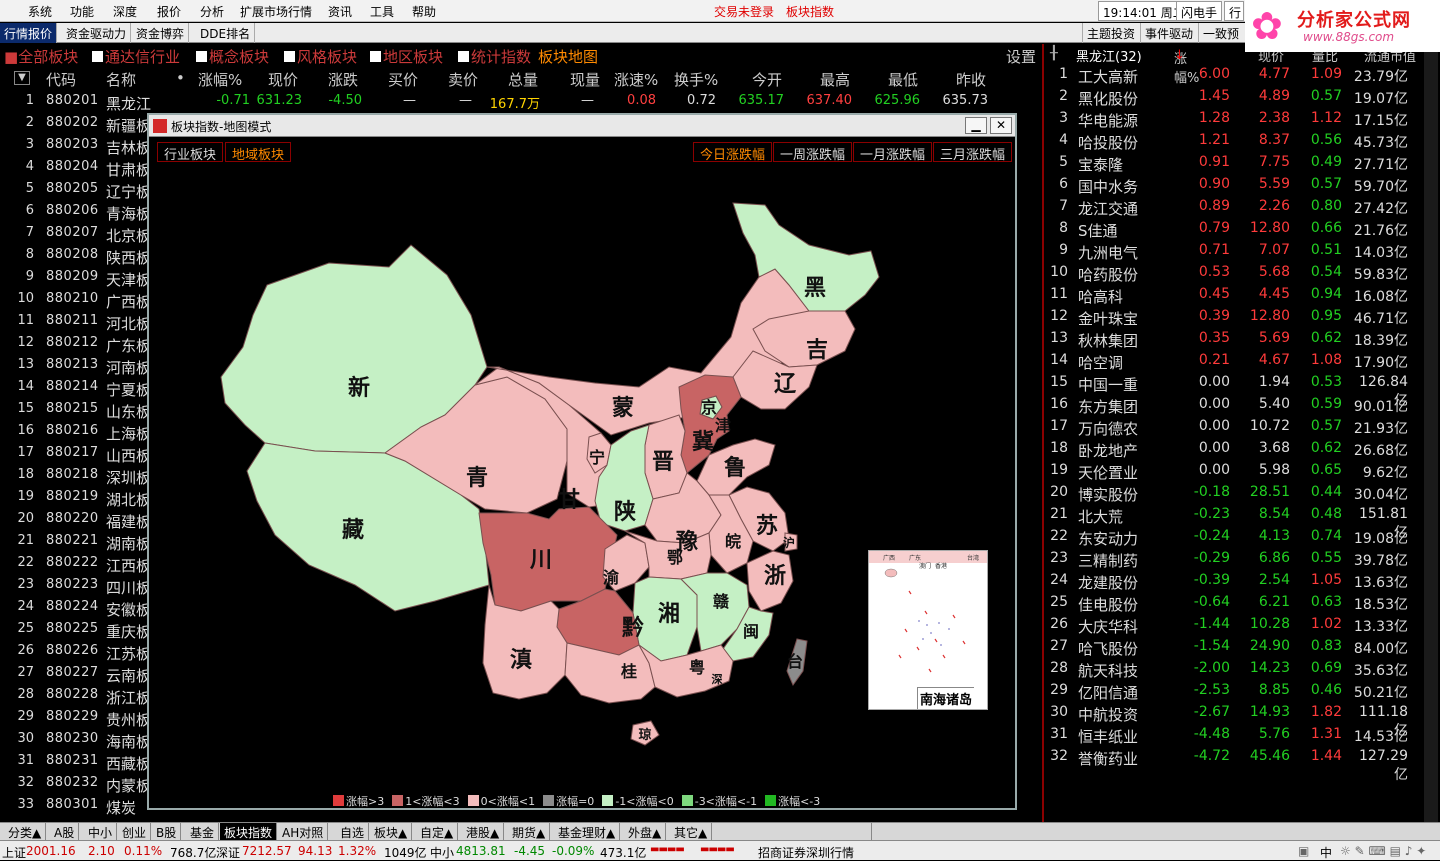  Describe the element at coordinates (136, 56) in the screenshot. I see `filter-industry: 通达信行业` at that location.